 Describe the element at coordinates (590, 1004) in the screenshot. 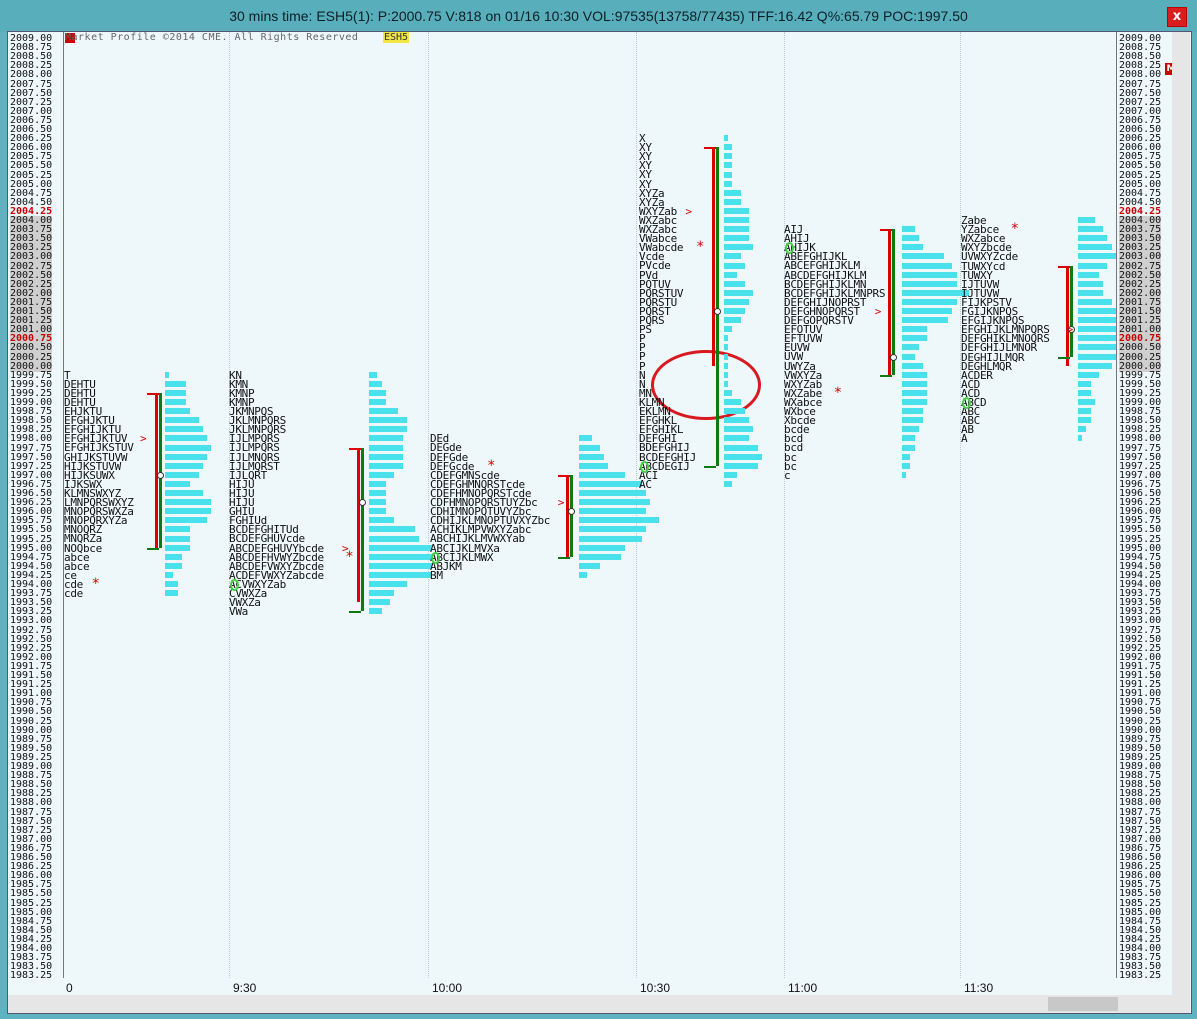

I see `horizontal-scrollbar` at that location.